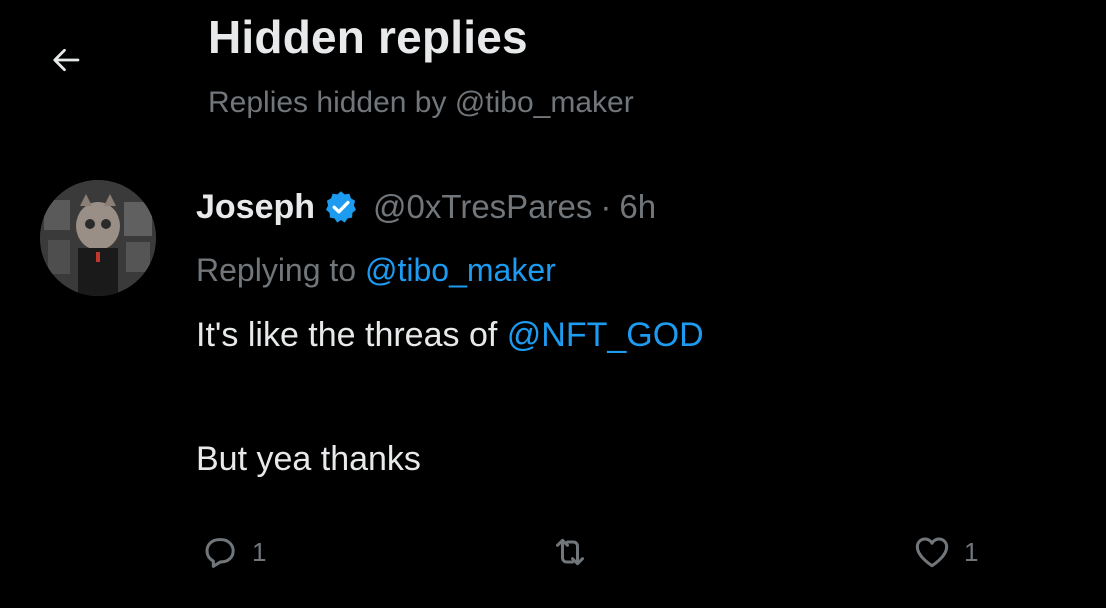 The width and height of the screenshot is (1106, 608). What do you see at coordinates (368, 37) in the screenshot?
I see `page-title: Hidden replies` at bounding box center [368, 37].